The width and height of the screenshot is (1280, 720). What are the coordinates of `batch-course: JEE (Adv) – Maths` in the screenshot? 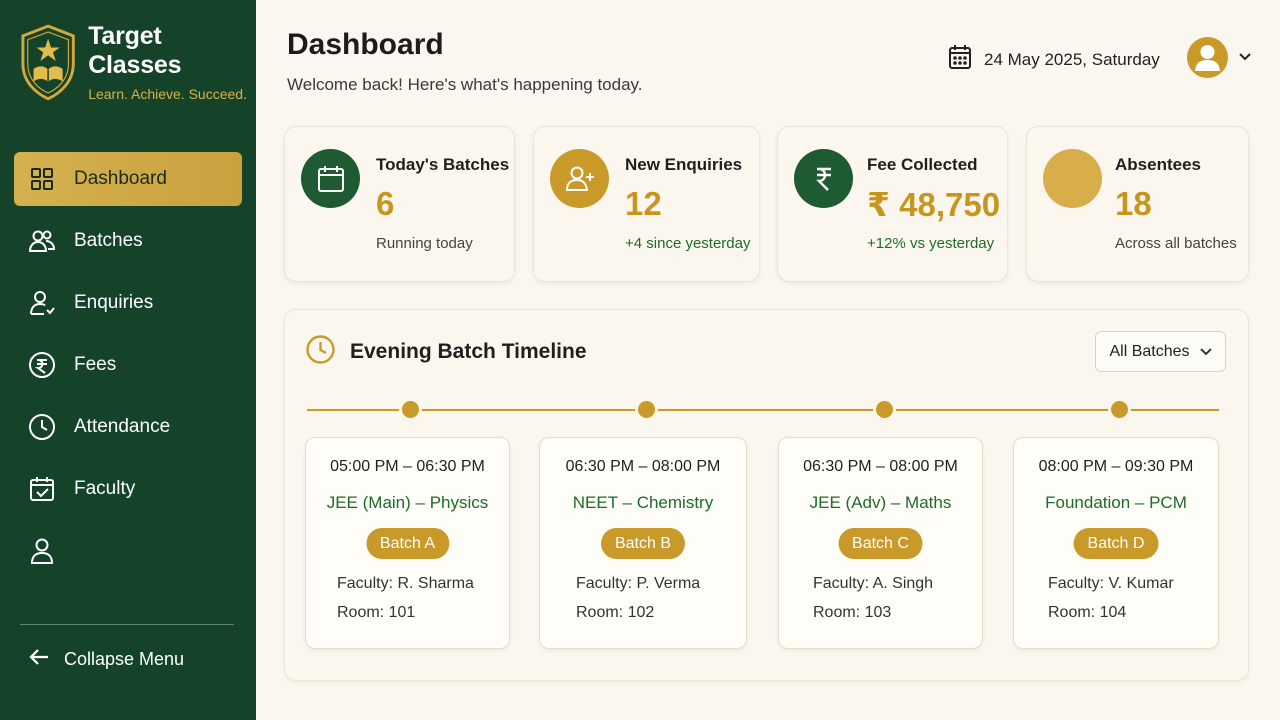 It's located at (880, 502).